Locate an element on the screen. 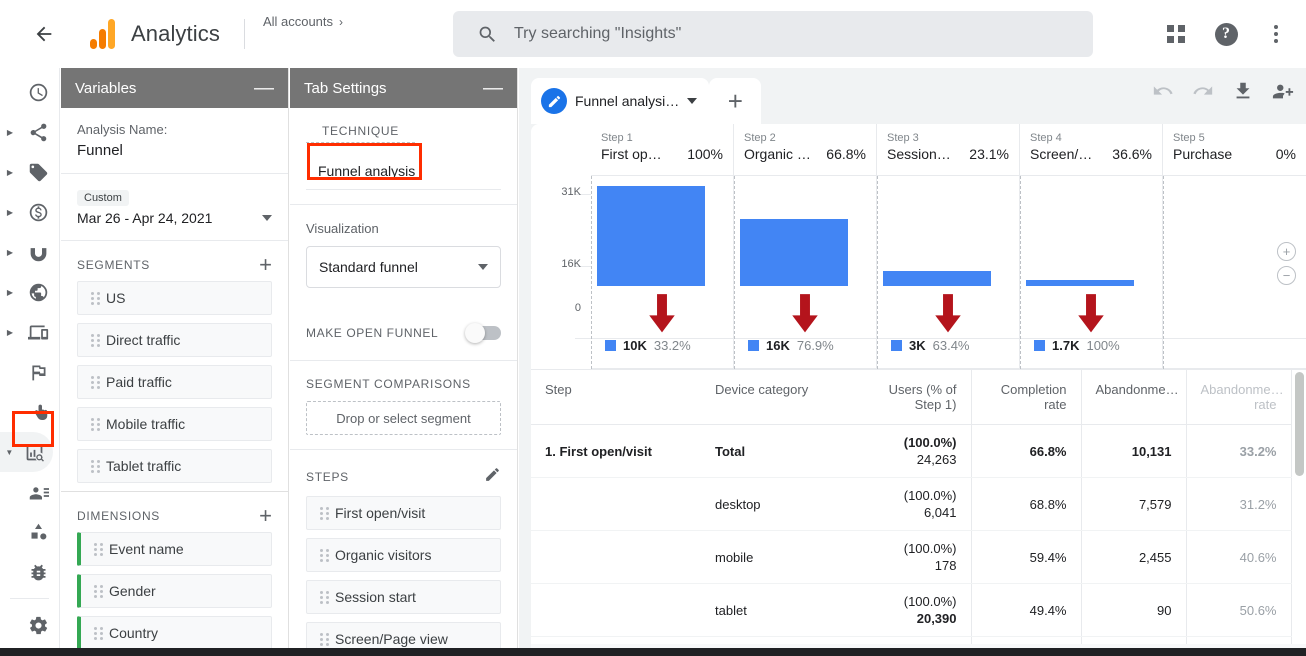  add-tab-button: + is located at coordinates (735, 101).